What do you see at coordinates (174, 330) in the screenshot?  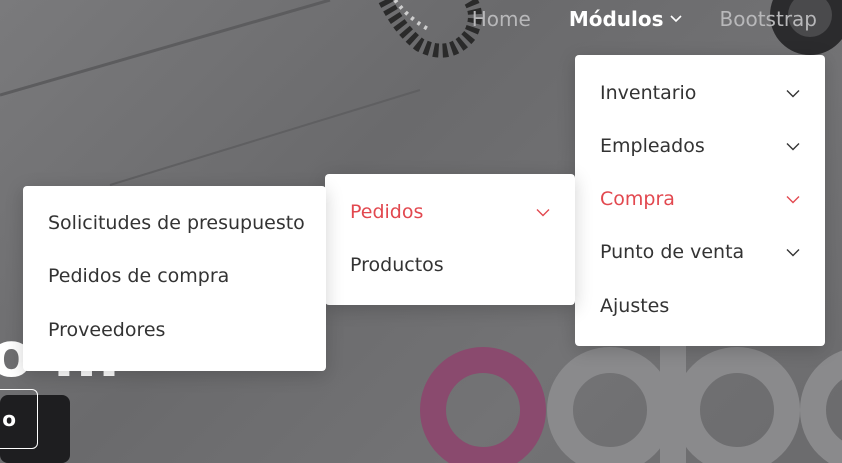 I see `menu-item-proveedores: Proveedores` at bounding box center [174, 330].